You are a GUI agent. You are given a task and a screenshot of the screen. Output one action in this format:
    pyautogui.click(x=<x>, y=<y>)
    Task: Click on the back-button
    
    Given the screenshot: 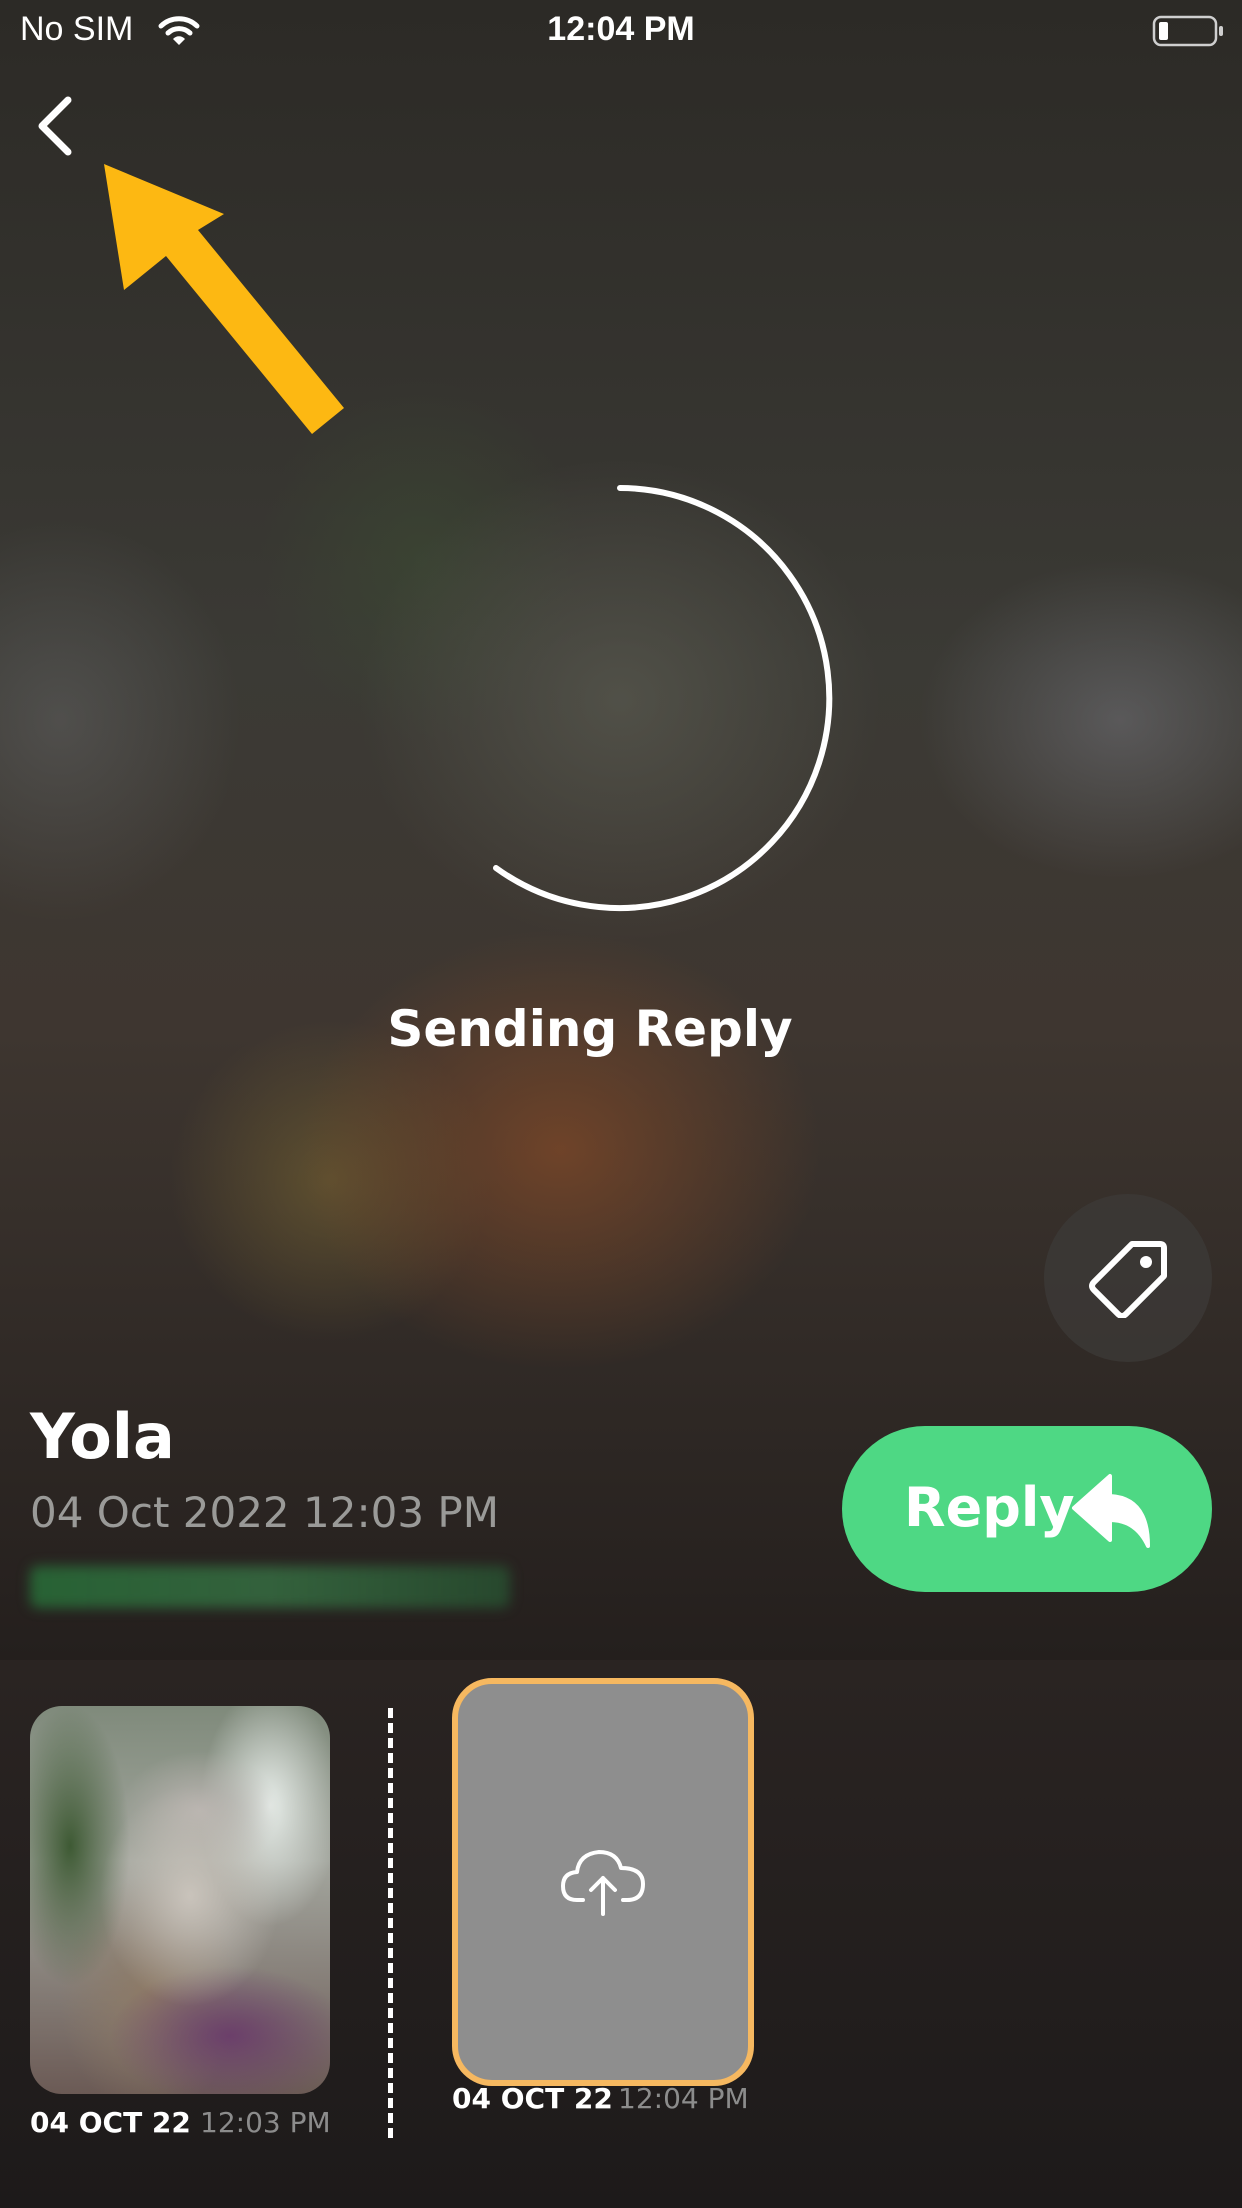 What is the action you would take?
    pyautogui.click(x=57, y=126)
    